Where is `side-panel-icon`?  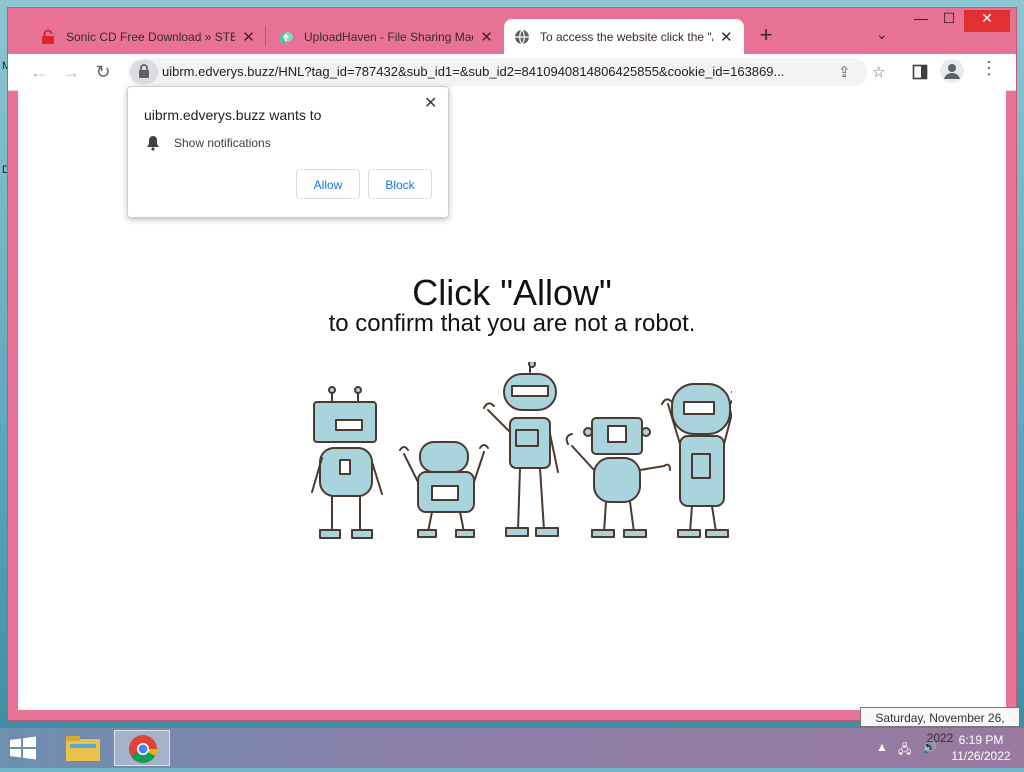
side-panel-icon is located at coordinates (920, 72).